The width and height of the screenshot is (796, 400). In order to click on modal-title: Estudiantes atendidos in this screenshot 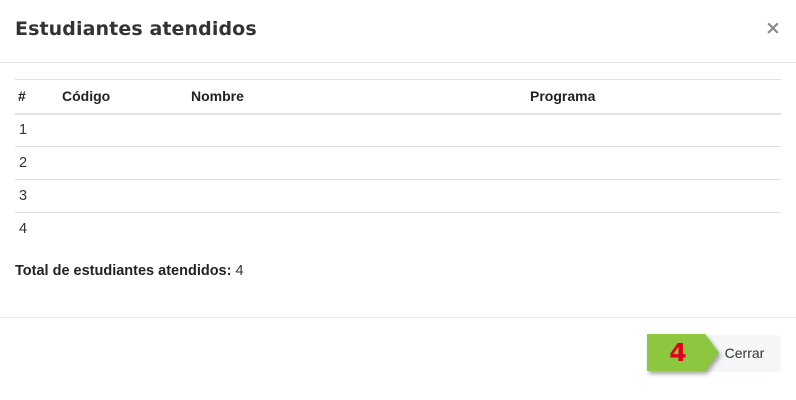, I will do `click(136, 29)`.